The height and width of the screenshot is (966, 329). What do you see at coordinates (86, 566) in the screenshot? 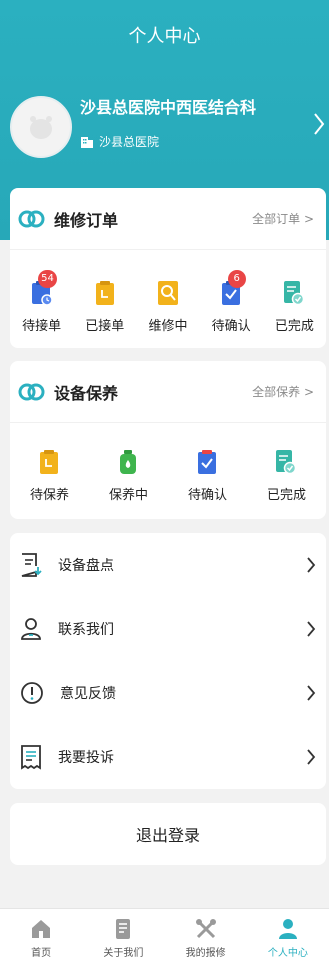
I see `menu-label: 设备盘点` at bounding box center [86, 566].